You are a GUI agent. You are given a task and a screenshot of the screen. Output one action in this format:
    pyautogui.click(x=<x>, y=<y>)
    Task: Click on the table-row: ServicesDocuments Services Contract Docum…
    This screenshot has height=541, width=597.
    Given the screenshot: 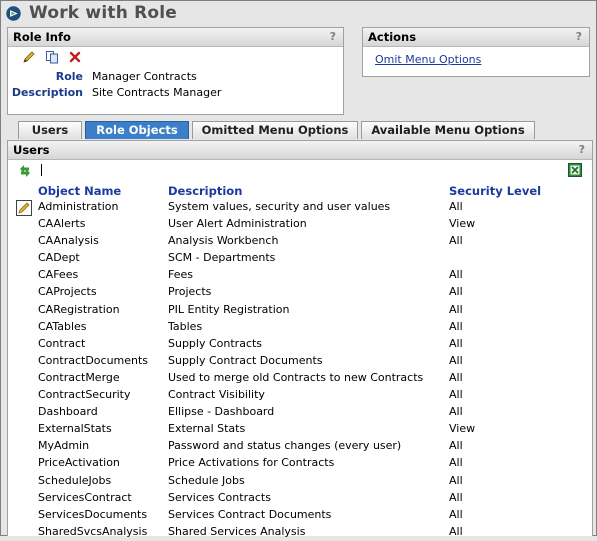 What is the action you would take?
    pyautogui.click(x=300, y=515)
    